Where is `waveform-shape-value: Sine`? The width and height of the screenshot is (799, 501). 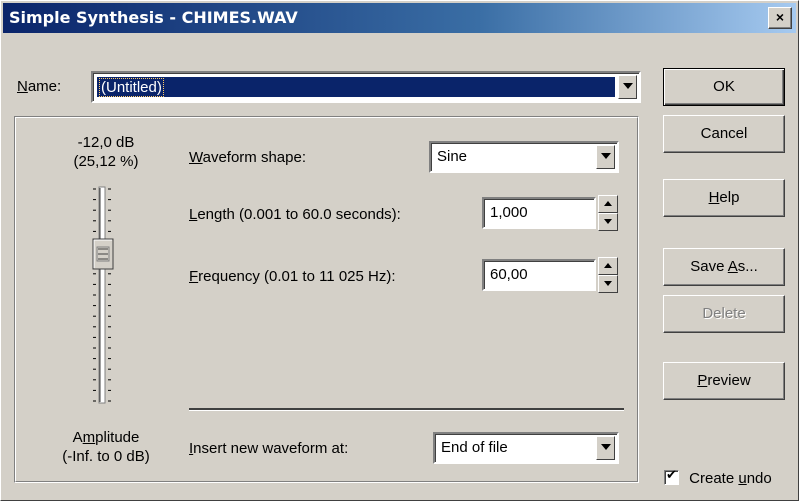 waveform-shape-value: Sine is located at coordinates (452, 156).